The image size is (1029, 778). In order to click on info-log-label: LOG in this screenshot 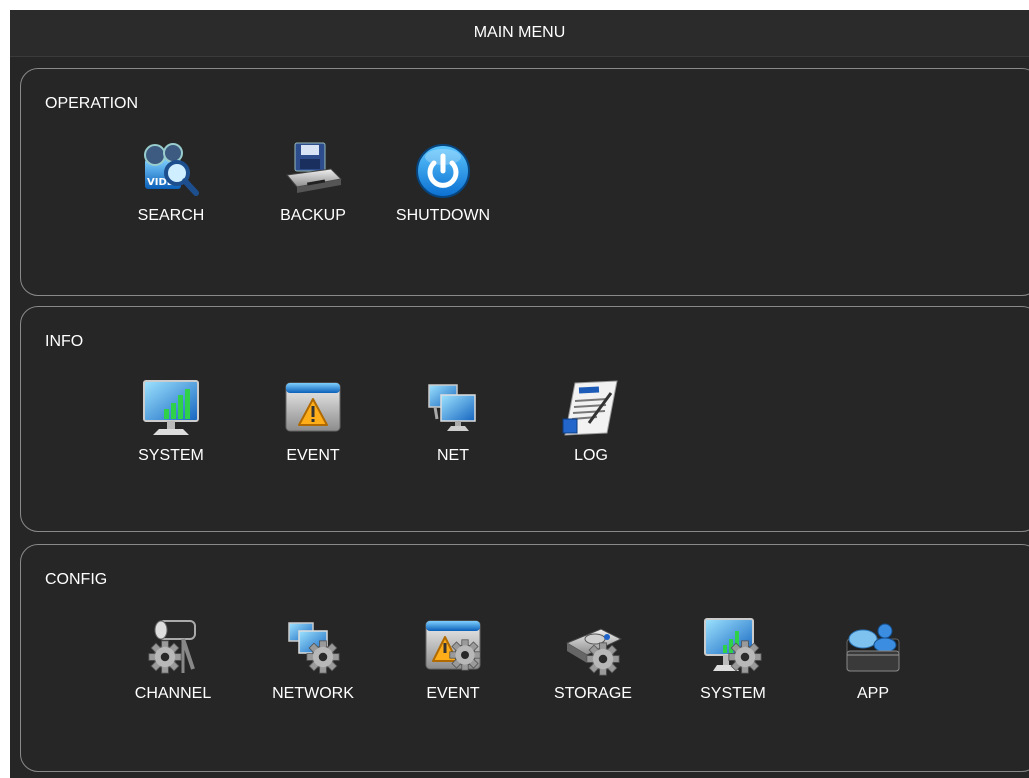, I will do `click(591, 455)`.